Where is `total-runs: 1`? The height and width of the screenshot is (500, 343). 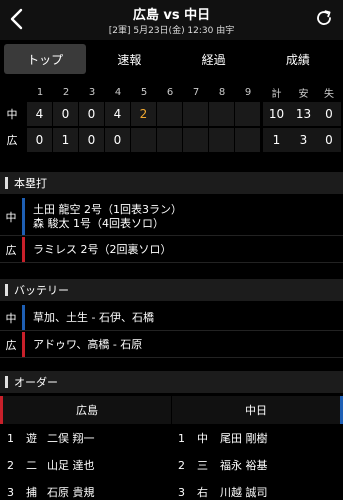
total-runs: 1 is located at coordinates (276, 140).